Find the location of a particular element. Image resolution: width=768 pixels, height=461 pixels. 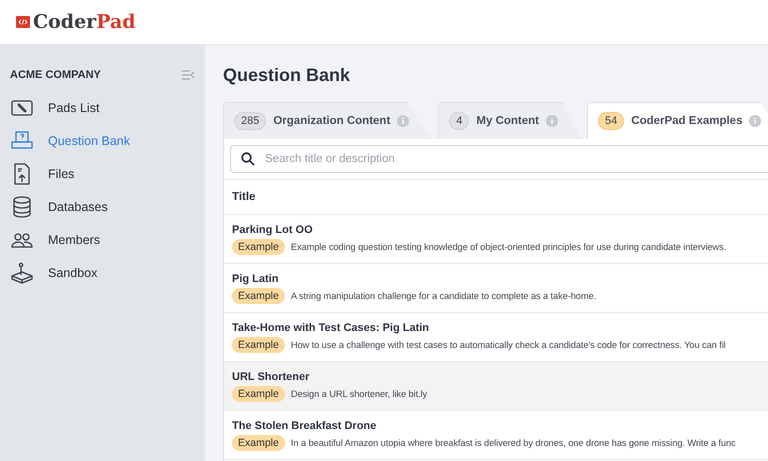

tab: 285 Organization Content is located at coordinates (327, 120).